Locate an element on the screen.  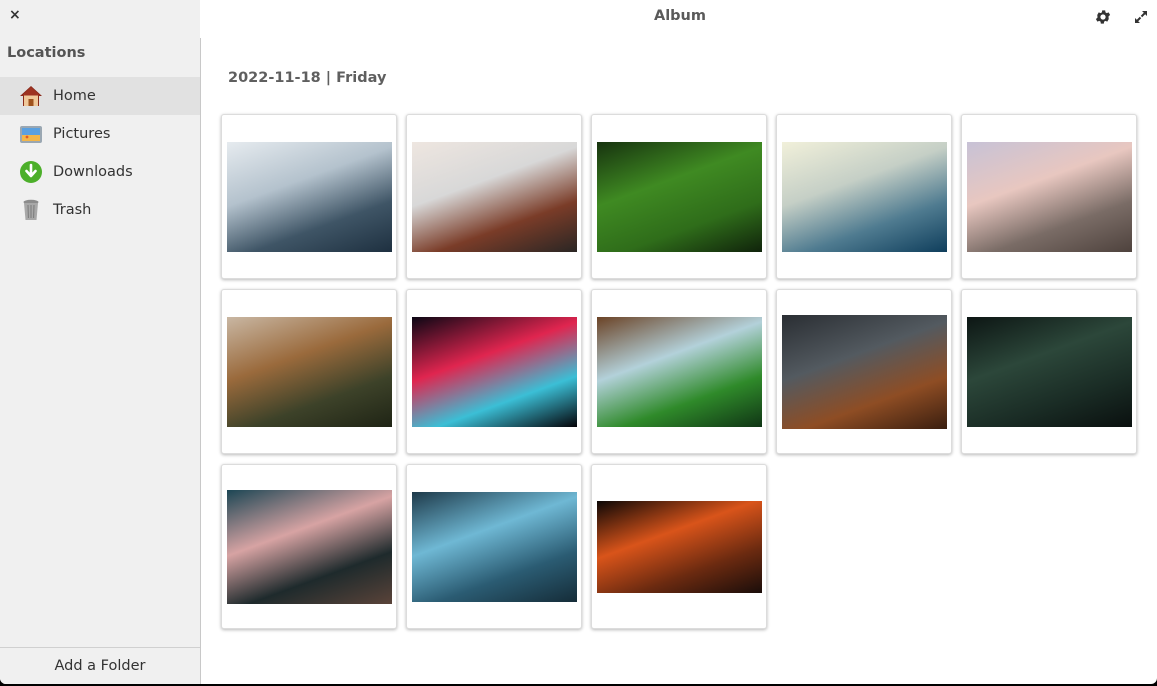
locations-heading: Locations is located at coordinates (46, 53).